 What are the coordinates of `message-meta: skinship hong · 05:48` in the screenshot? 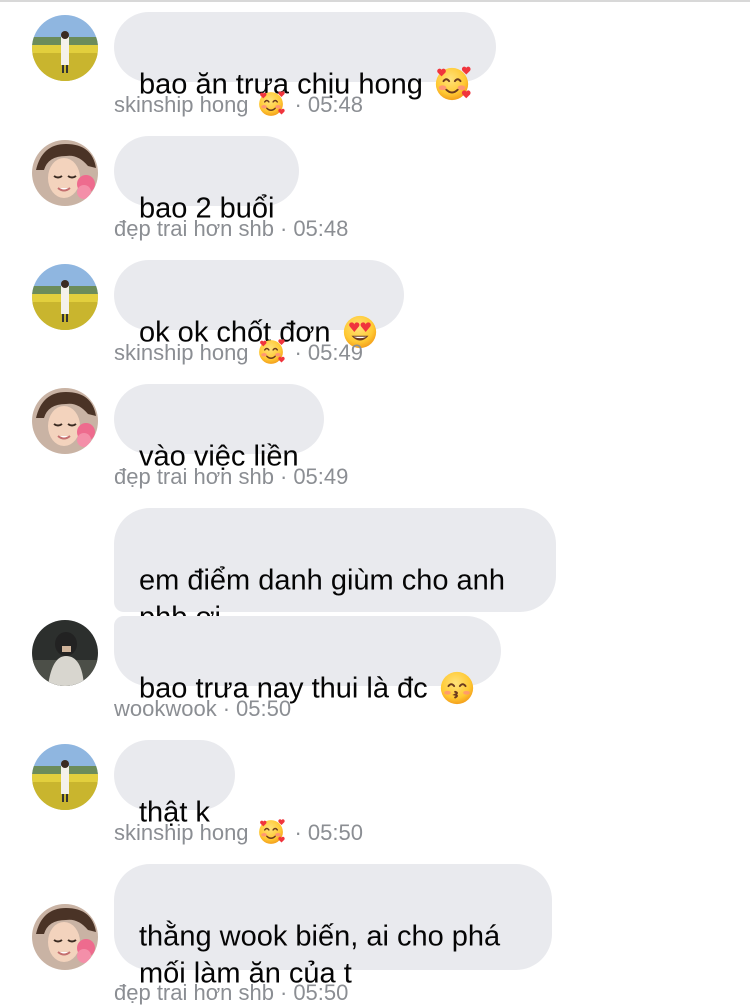 It's located at (238, 105).